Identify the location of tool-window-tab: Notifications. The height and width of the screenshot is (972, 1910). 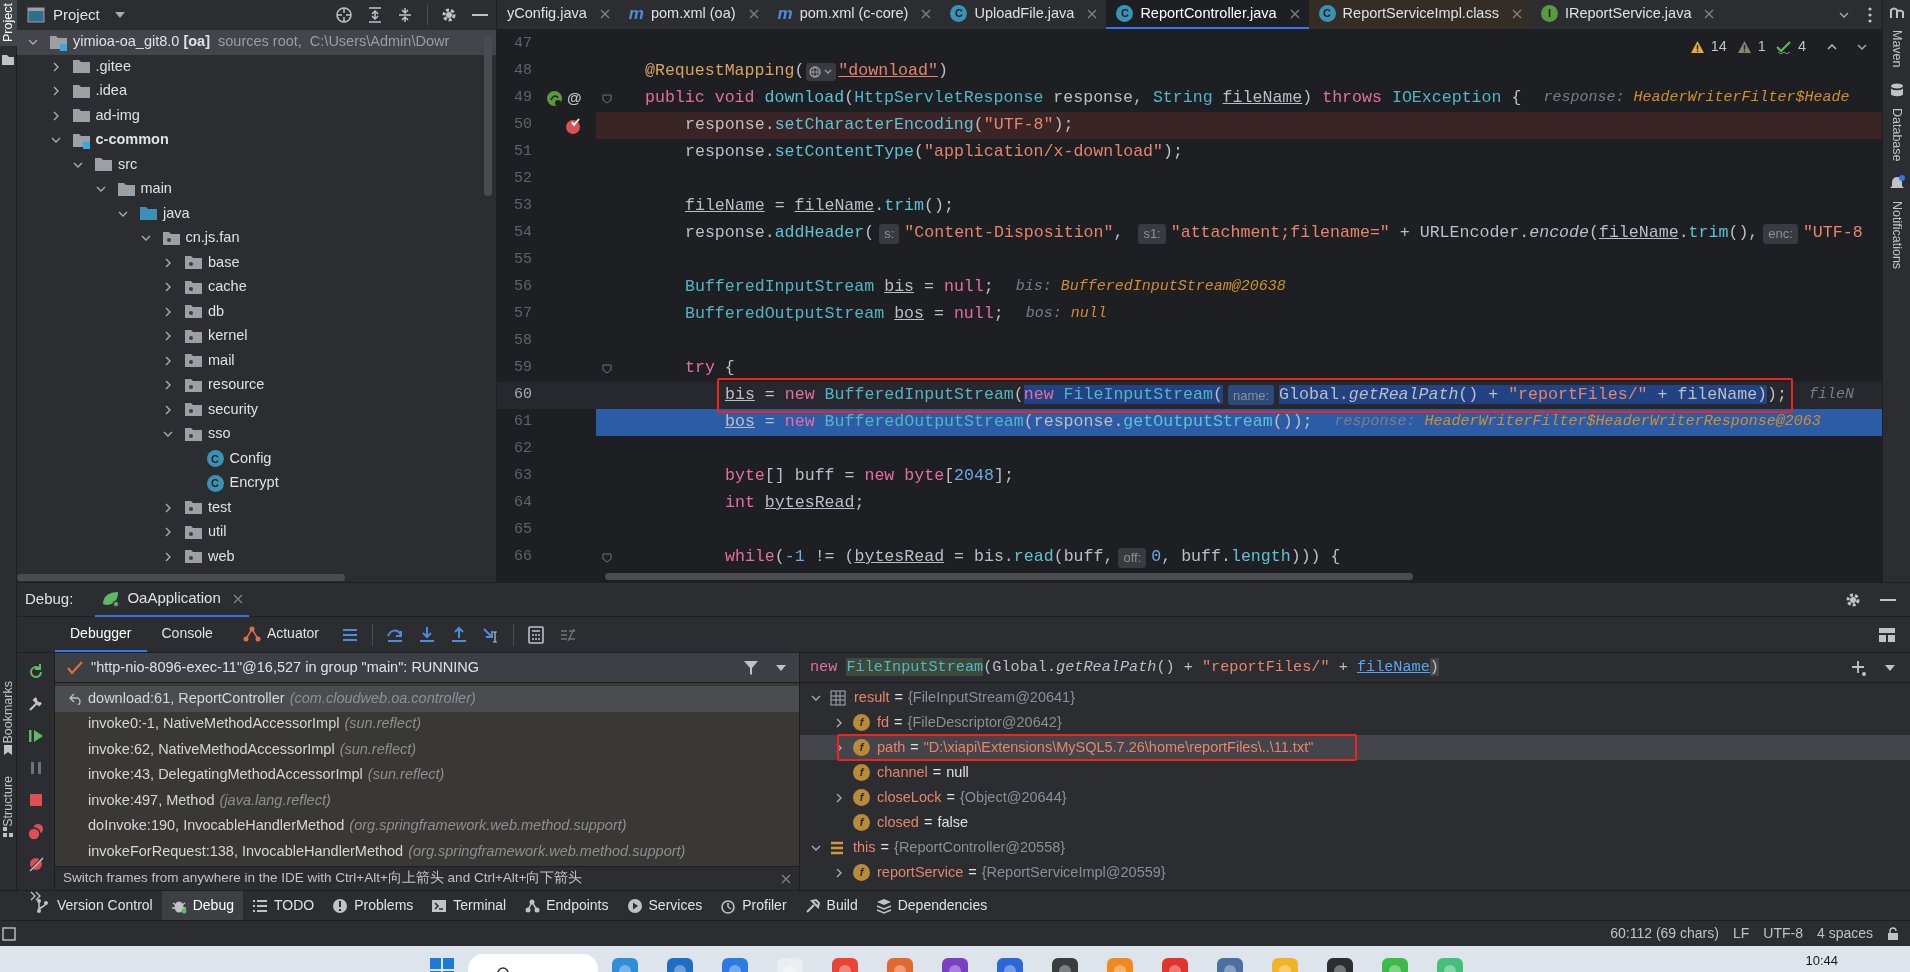
(1896, 235).